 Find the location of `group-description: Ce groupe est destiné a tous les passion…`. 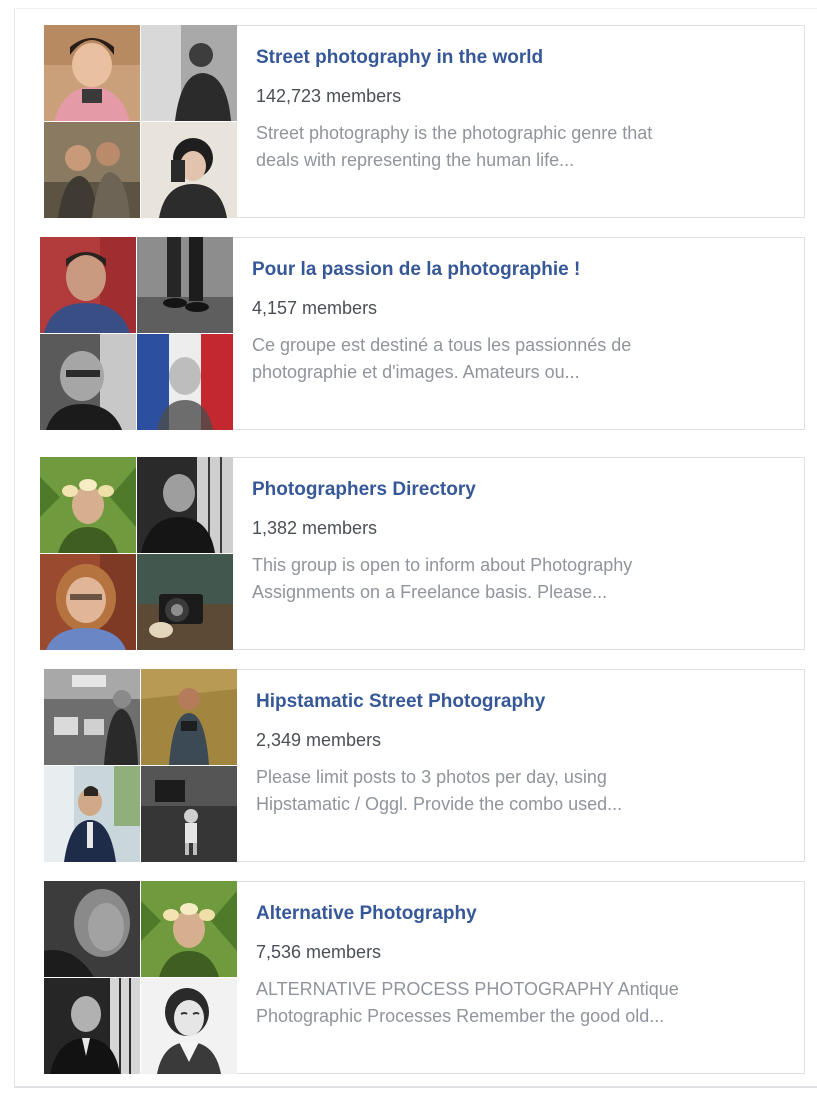

group-description: Ce groupe est destiné a tous les passion… is located at coordinates (523, 359).